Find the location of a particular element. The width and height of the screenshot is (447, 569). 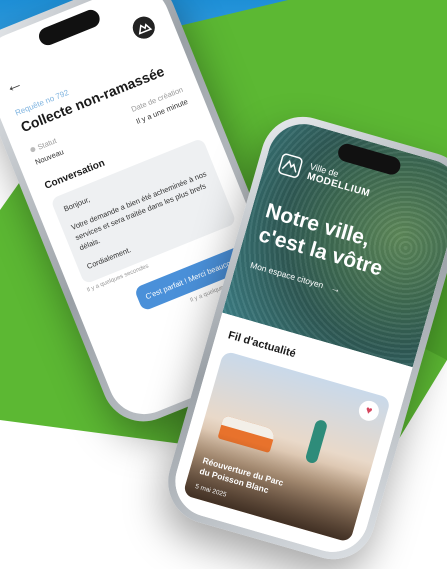

heart-icon: ♥ is located at coordinates (369, 411).